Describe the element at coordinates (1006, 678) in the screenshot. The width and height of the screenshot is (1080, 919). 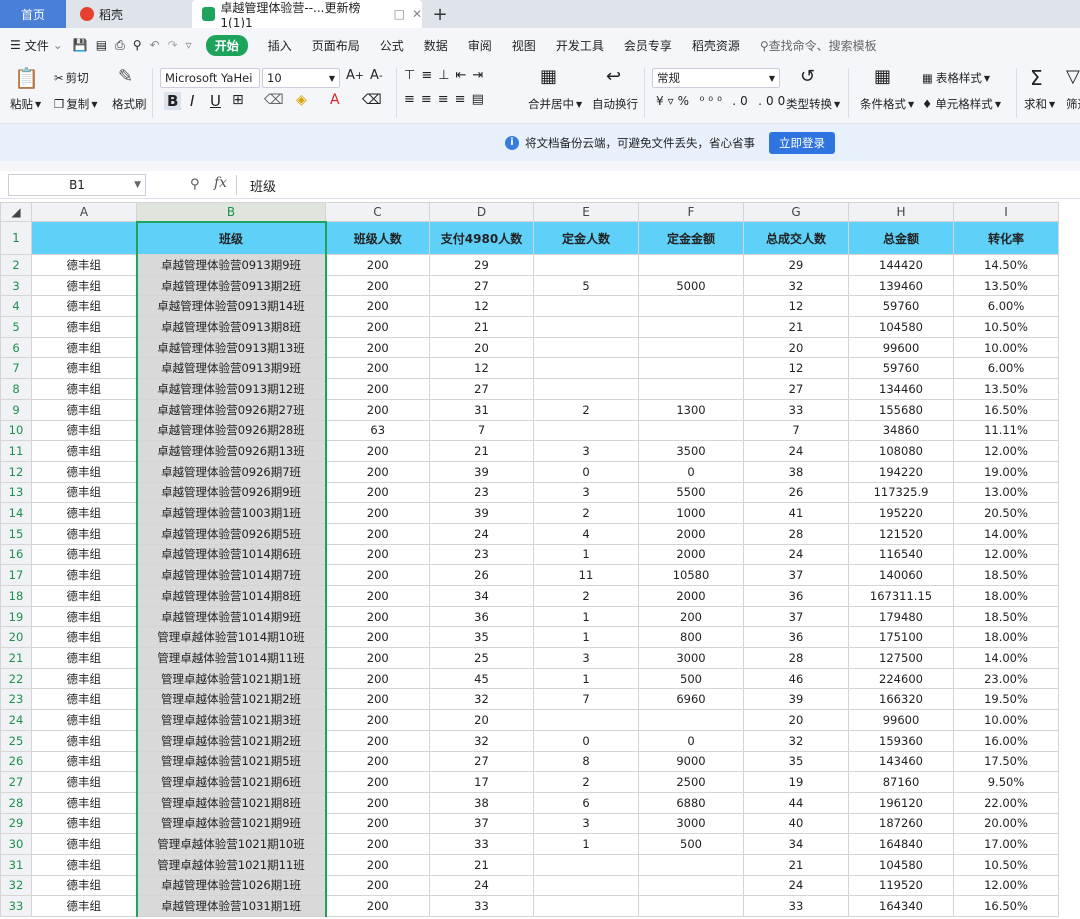
I see `cell-i: 23.00%` at that location.